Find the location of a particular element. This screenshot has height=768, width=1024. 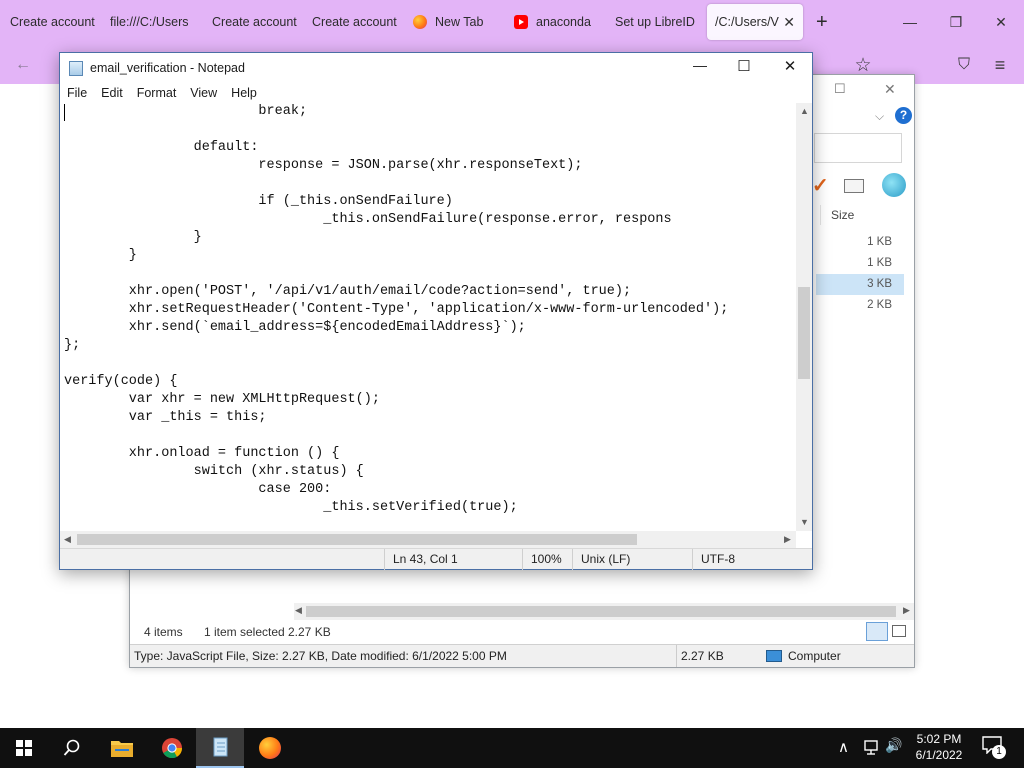

code-line: xhr.onload = function () { is located at coordinates (202, 453).